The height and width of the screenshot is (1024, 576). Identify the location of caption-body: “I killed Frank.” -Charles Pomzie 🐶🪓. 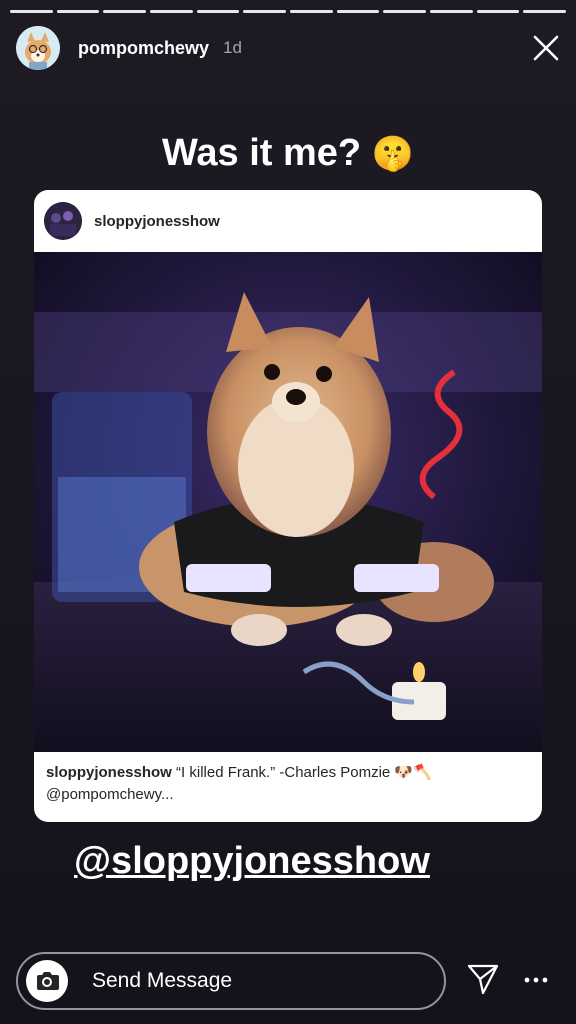
(304, 772).